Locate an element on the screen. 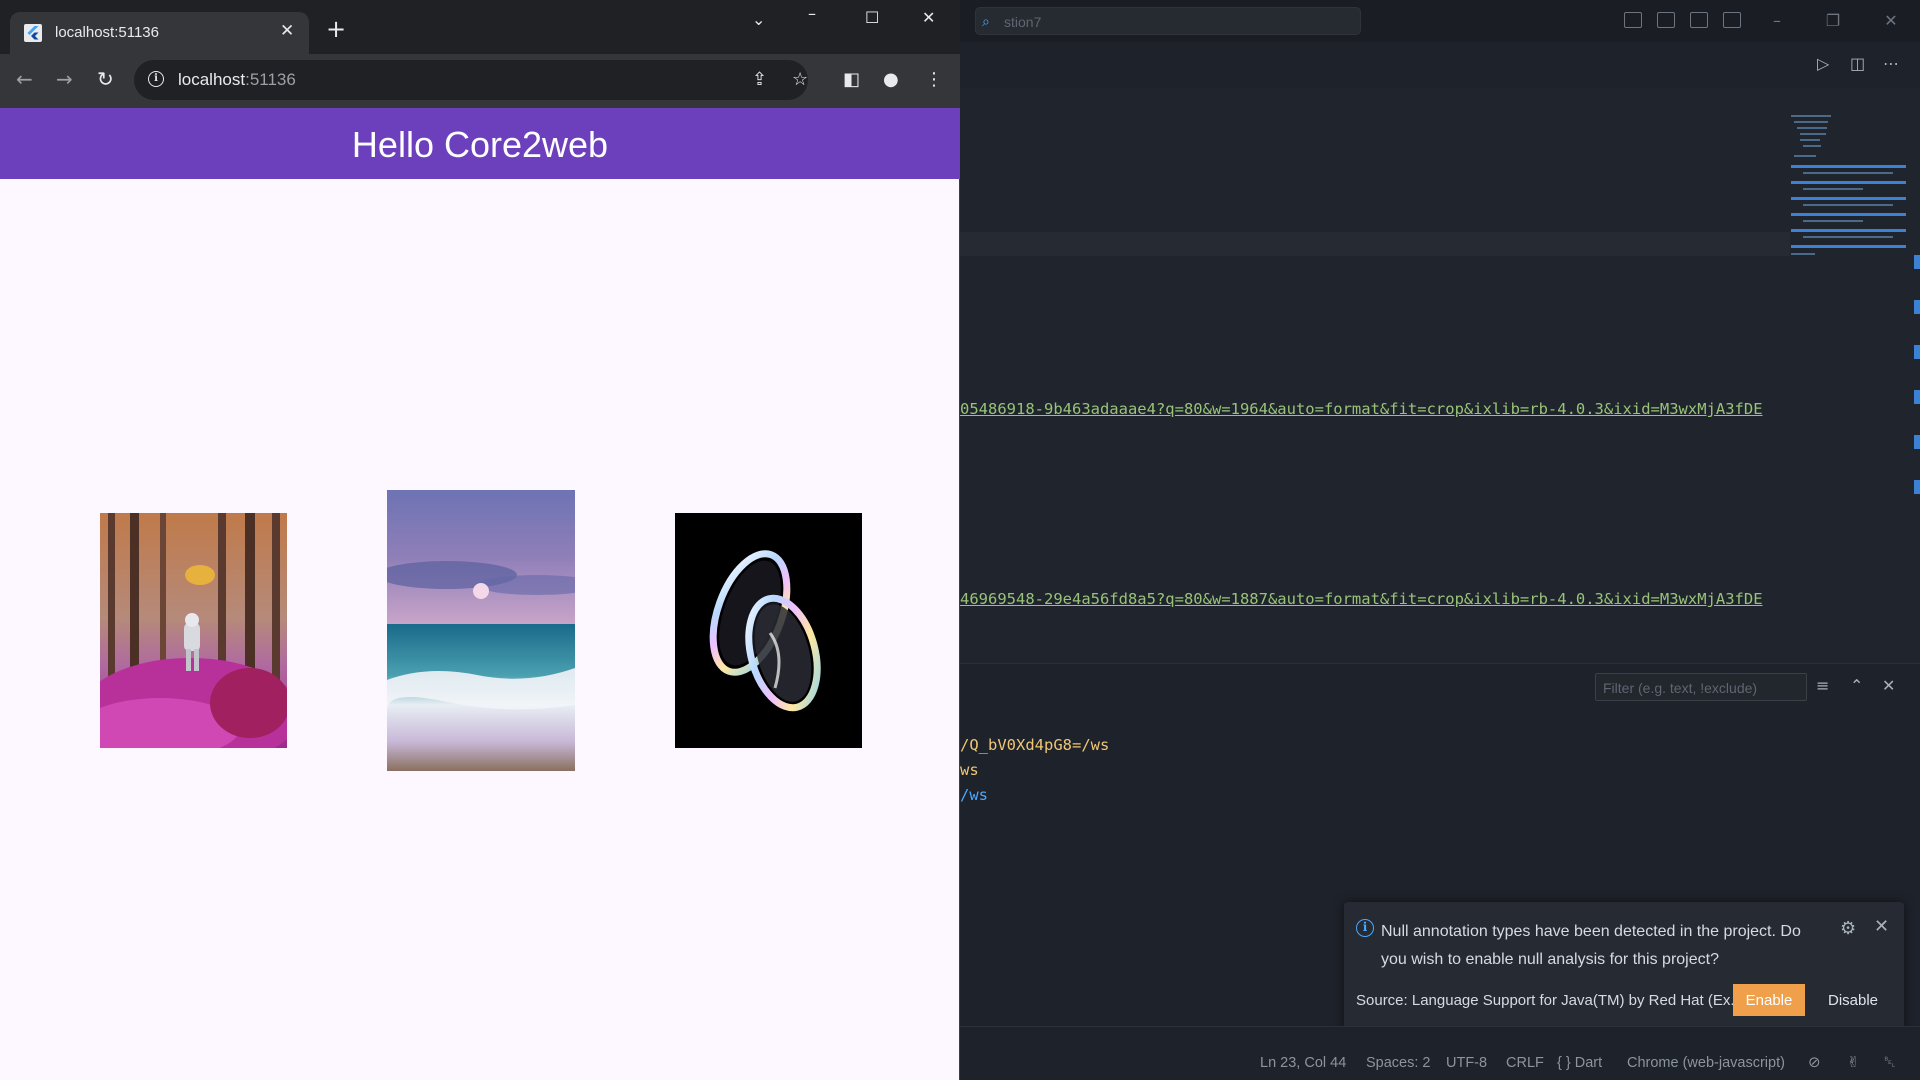 The height and width of the screenshot is (1080, 1920). toggle-secondary-sidebar-icon is located at coordinates (1699, 20).